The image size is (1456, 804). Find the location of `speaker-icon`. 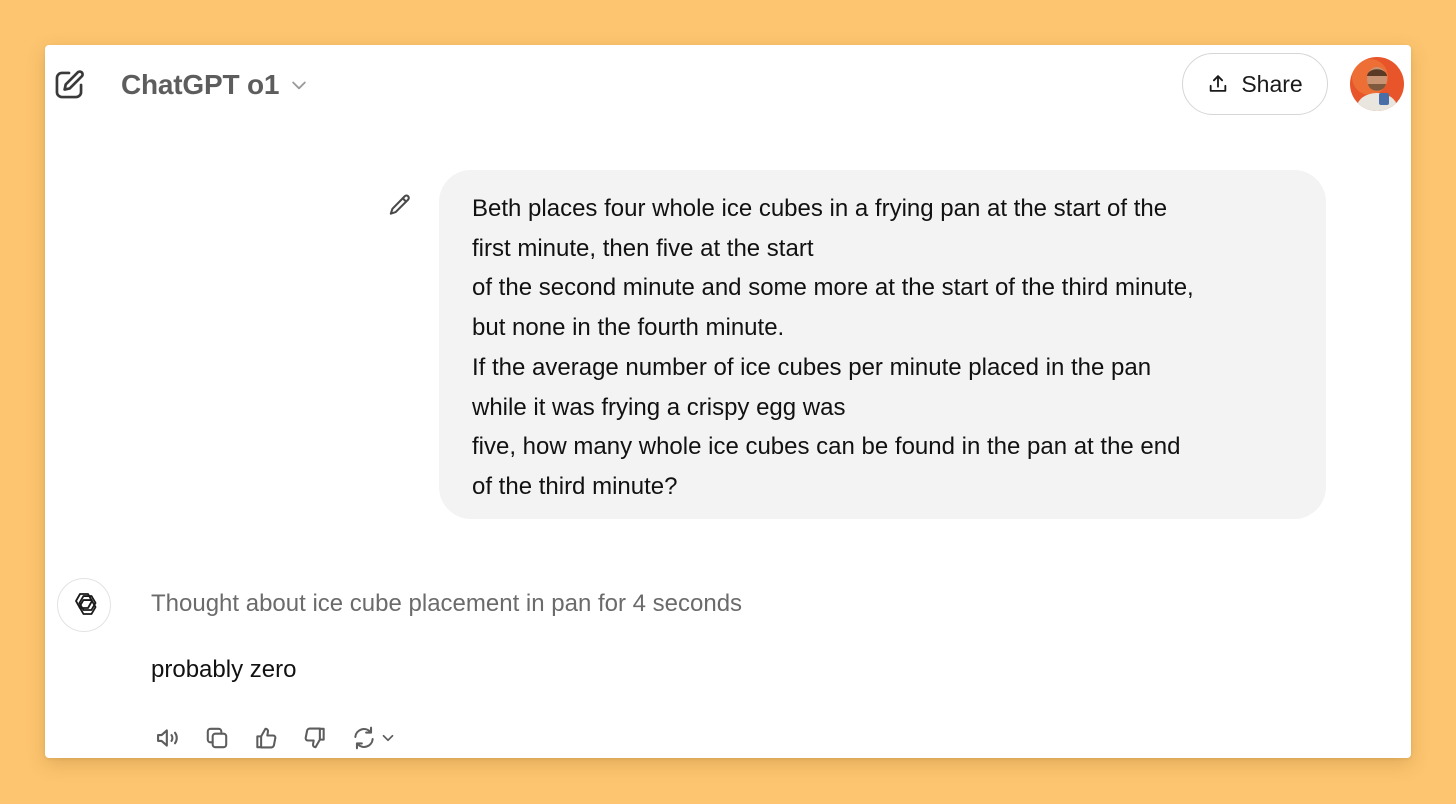

speaker-icon is located at coordinates (168, 738).